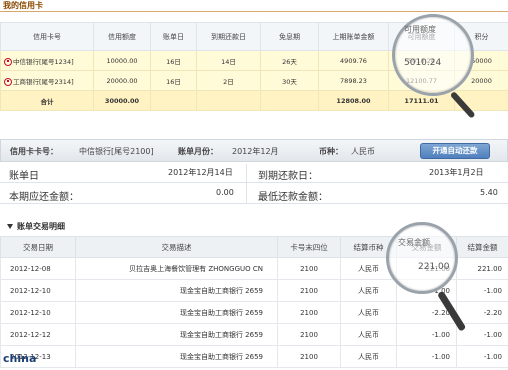 Image resolution: width=508 pixels, height=370 pixels. I want to click on tx-amount: 221.00, so click(426, 268).